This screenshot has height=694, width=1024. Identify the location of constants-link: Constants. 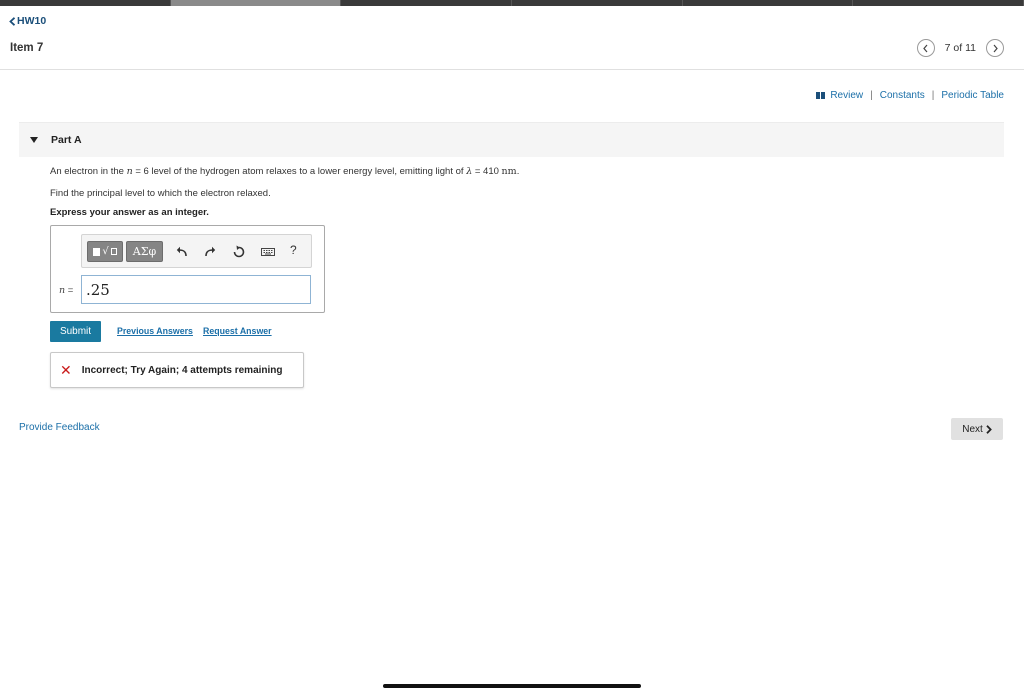
(902, 95).